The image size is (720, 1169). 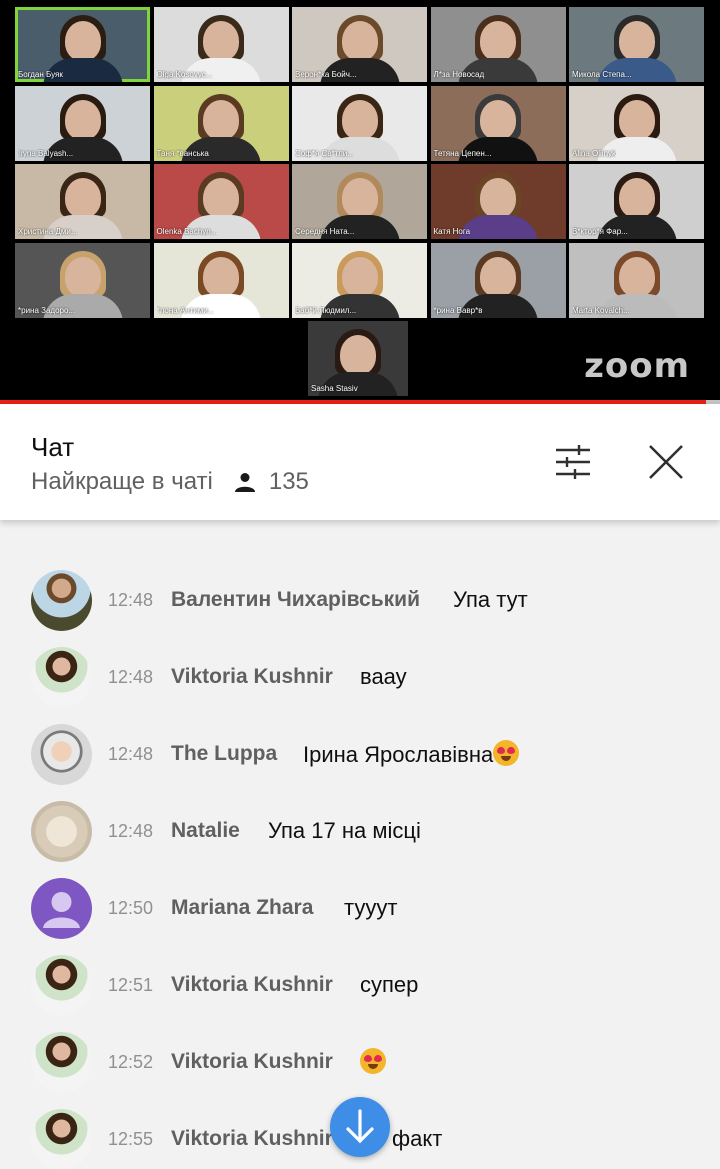 I want to click on participant-name: Катя Нога, so click(x=452, y=231).